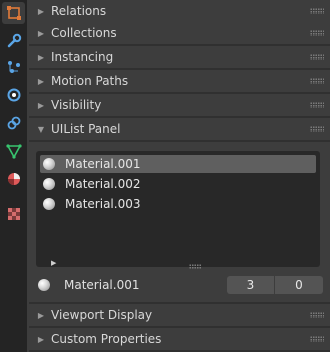 The image size is (330, 352). I want to click on tab-particles, so click(13, 67).